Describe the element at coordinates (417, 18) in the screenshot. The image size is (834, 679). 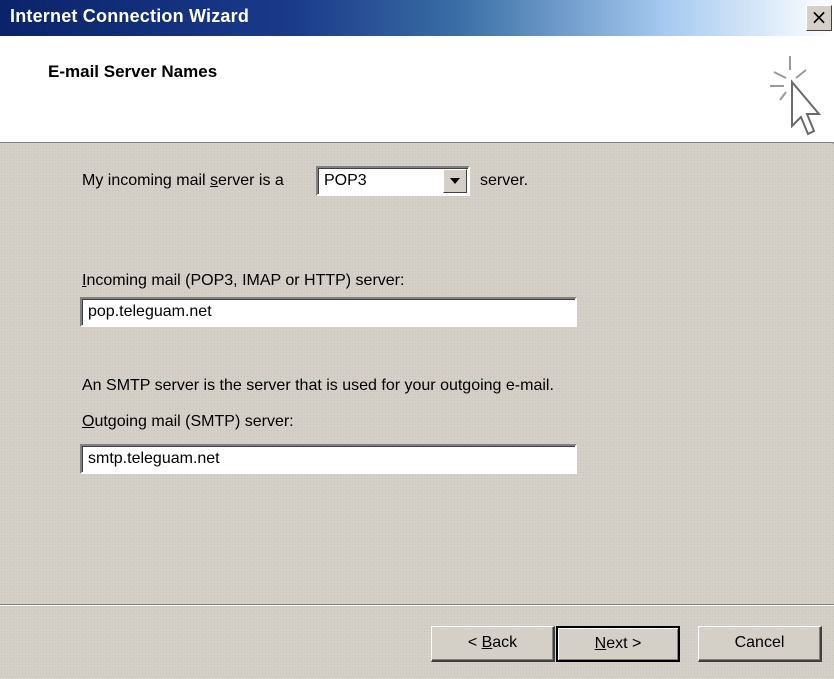
I see `title-bar: Internet Connection Wizard ×` at that location.